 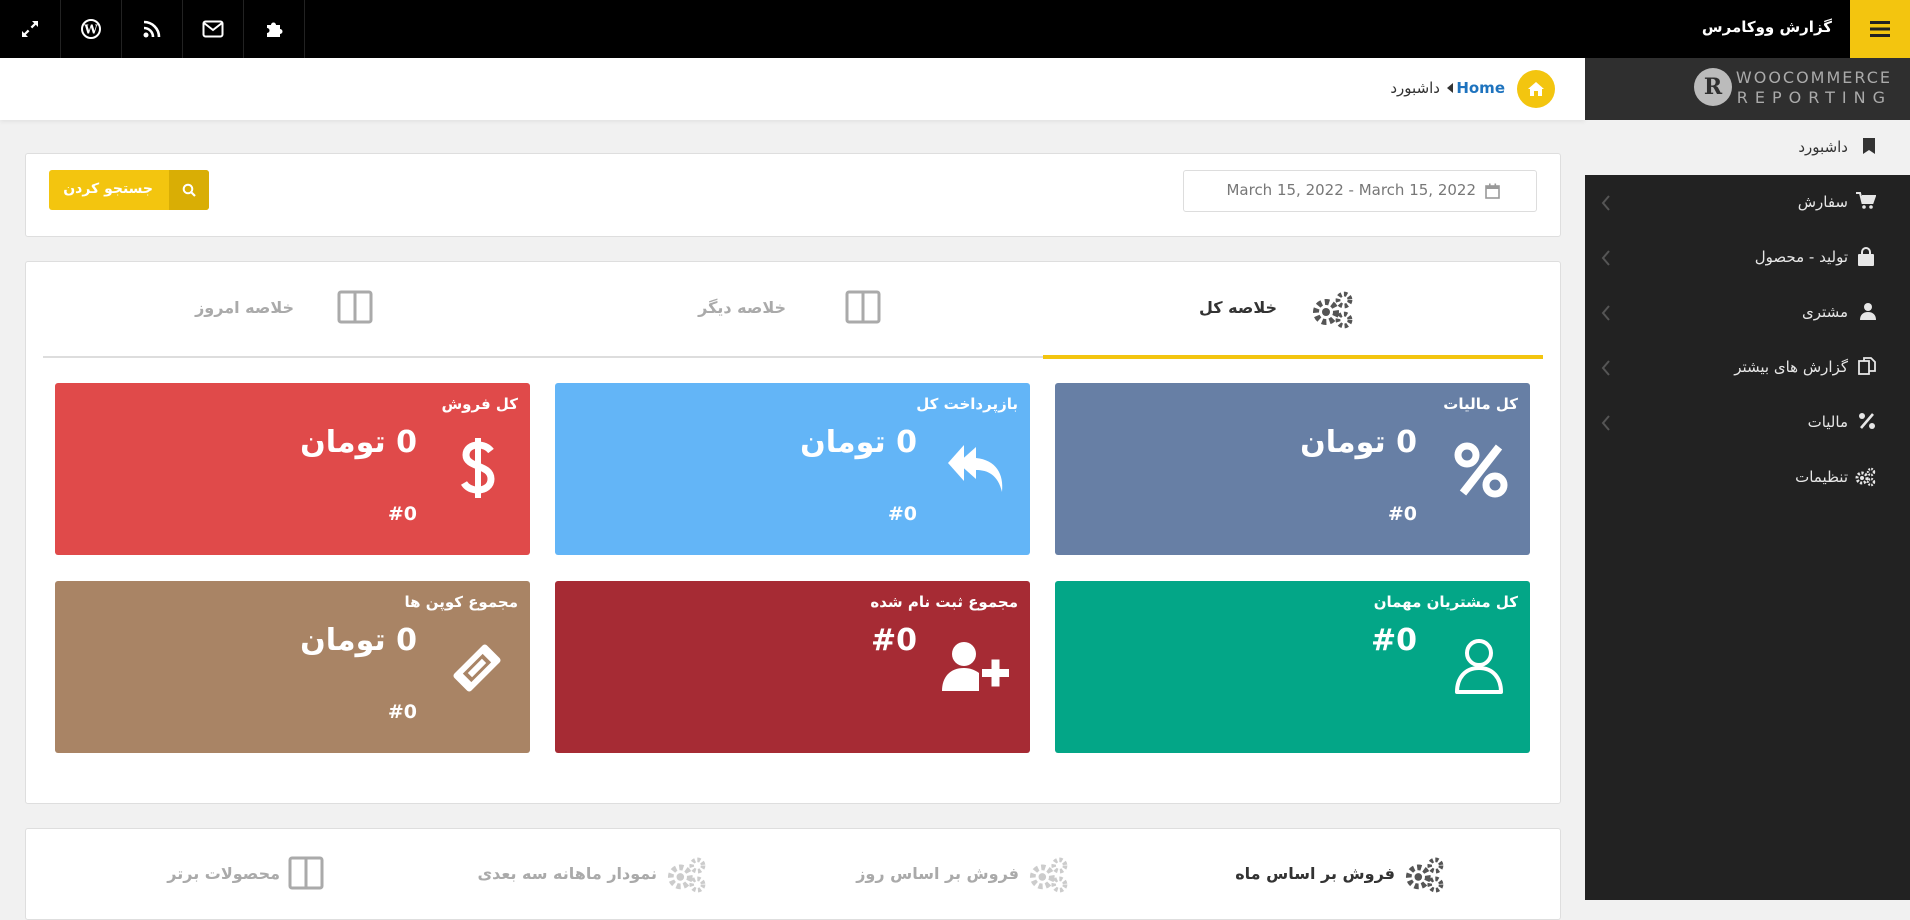 I want to click on logo-mark: R, so click(x=1713, y=87).